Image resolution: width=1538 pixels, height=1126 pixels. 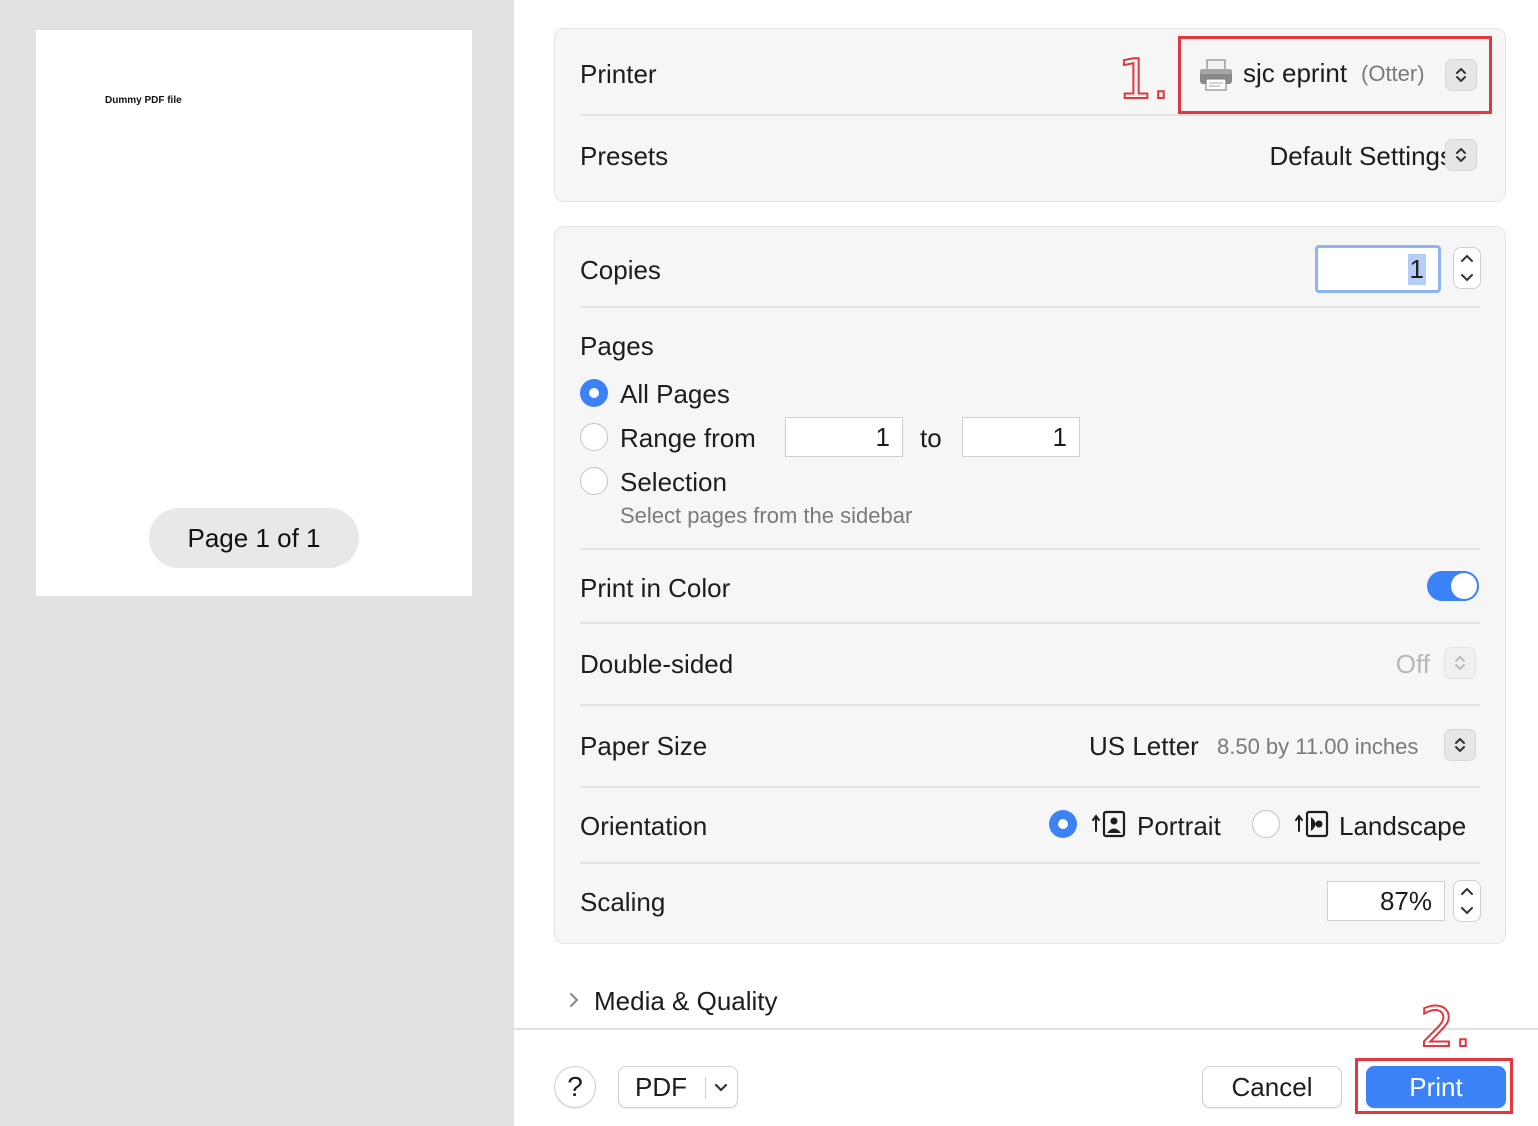 I want to click on annotation-step-2: 2., so click(x=1446, y=1027).